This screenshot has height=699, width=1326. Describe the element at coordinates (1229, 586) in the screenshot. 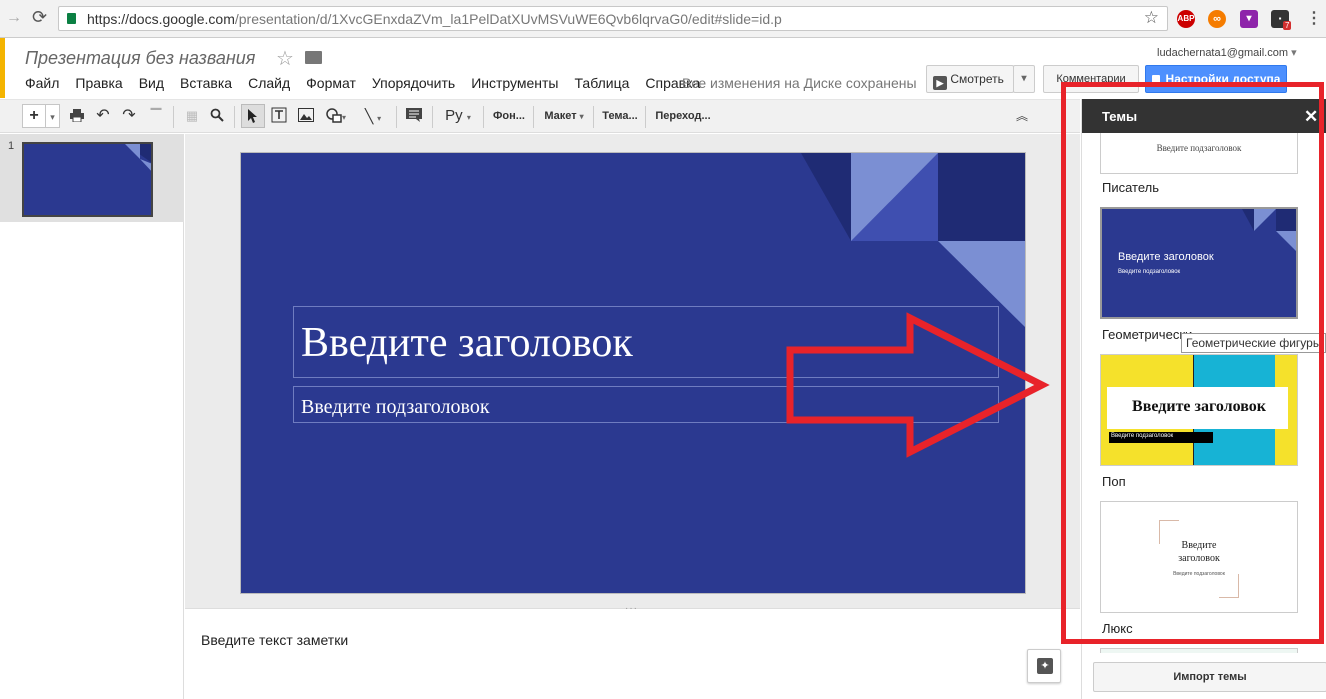

I see `luxe-corner-bottom` at that location.